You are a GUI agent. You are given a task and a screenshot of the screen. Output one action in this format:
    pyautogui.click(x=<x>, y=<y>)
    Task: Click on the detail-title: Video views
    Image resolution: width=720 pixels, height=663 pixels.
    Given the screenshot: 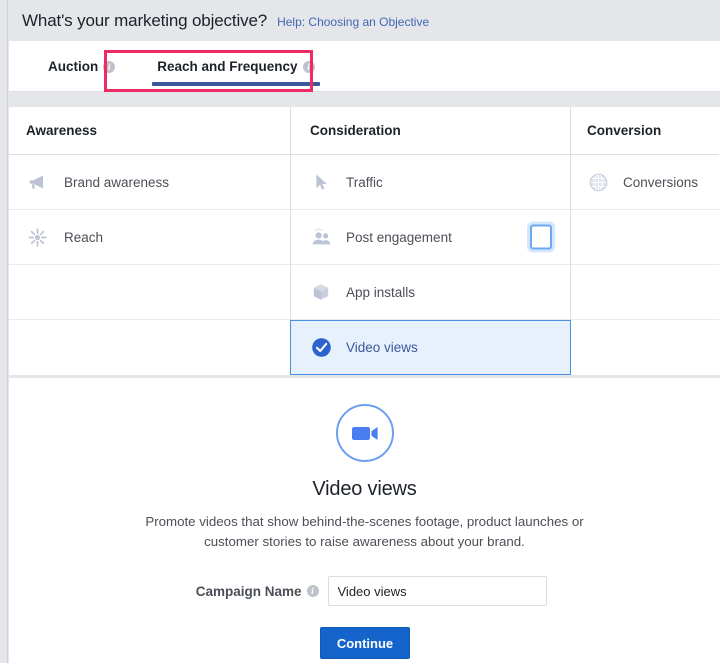 What is the action you would take?
    pyautogui.click(x=364, y=489)
    